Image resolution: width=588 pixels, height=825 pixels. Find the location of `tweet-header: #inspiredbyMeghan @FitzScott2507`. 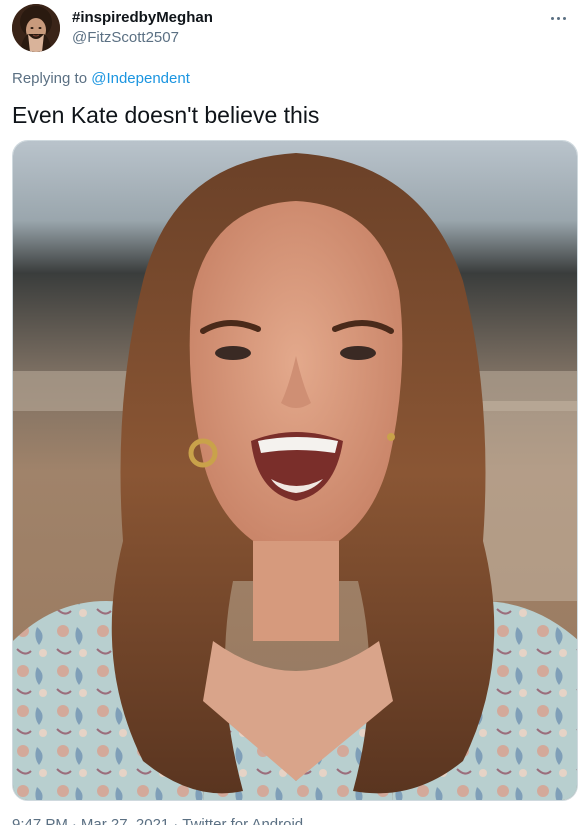

tweet-header: #inspiredbyMeghan @FitzScott2507 is located at coordinates (294, 29).